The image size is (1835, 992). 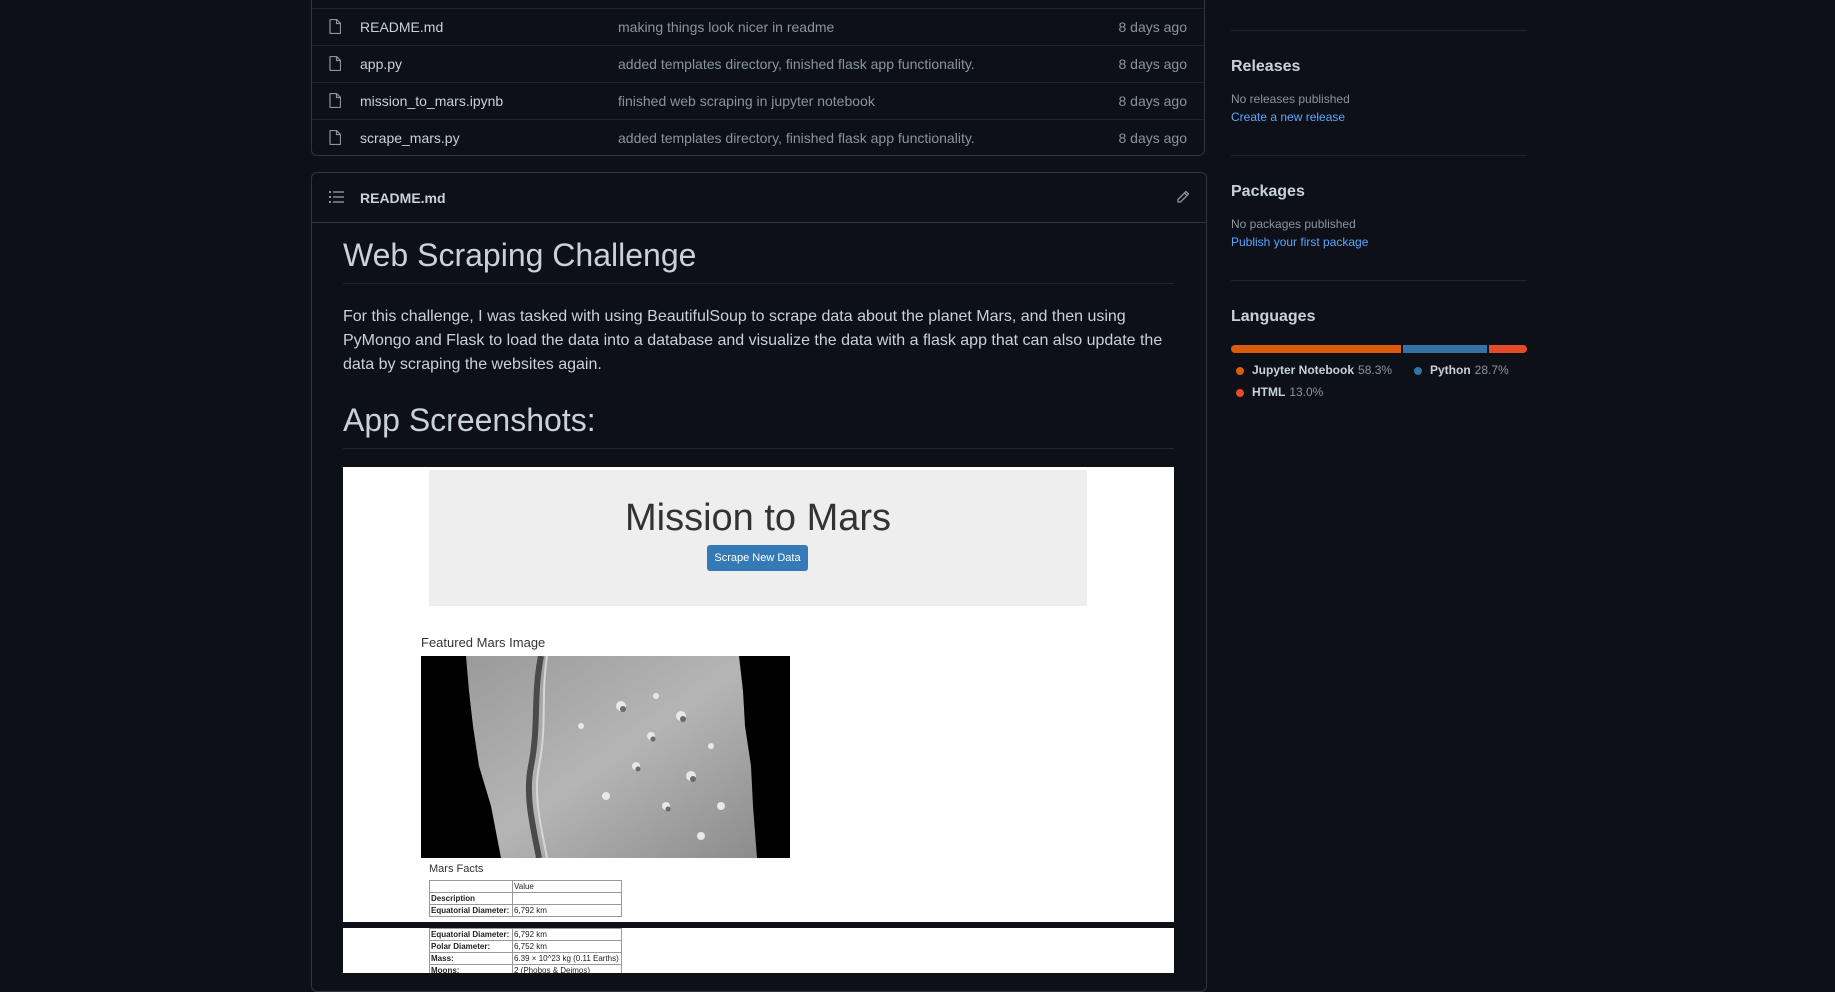 I want to click on language-item-jupyter: Jupyter Notebook 58.3%, so click(x=1314, y=370).